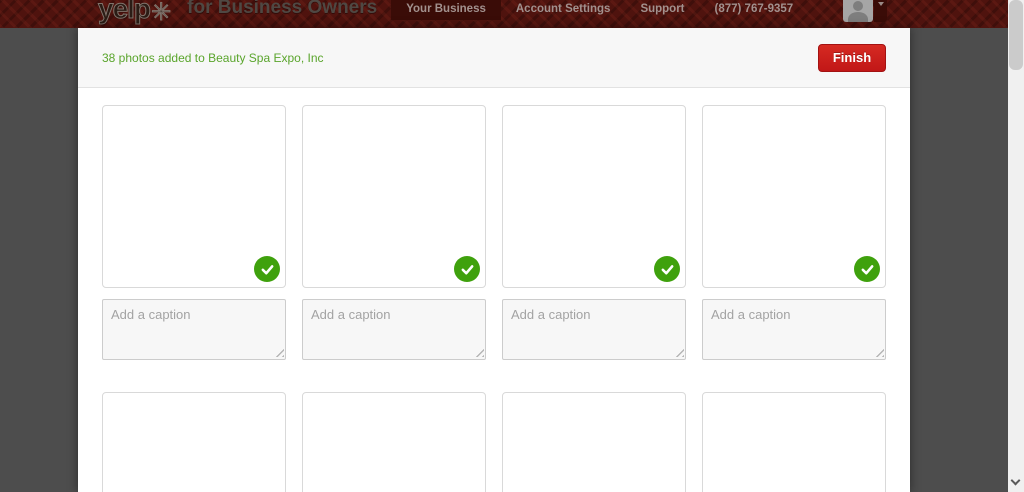 The width and height of the screenshot is (1024, 492). Describe the element at coordinates (754, 10) in the screenshot. I see `nav-item-phone-number: (877) 767-9357` at that location.